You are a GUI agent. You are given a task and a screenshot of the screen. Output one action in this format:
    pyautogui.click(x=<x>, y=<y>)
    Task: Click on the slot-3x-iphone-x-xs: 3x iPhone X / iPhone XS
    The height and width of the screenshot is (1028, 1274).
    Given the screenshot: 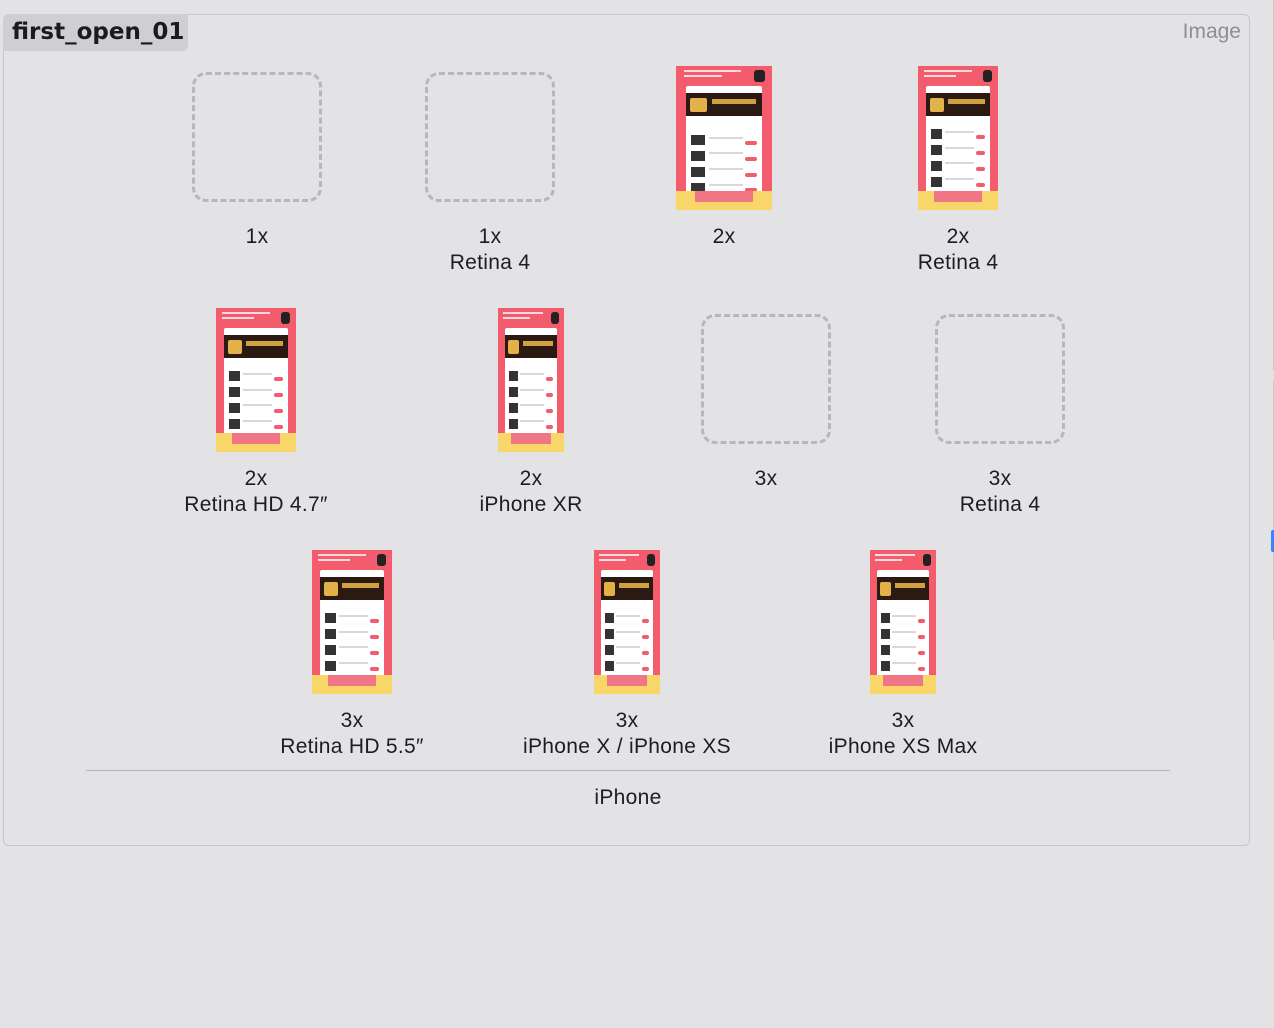 What is the action you would take?
    pyautogui.click(x=627, y=655)
    